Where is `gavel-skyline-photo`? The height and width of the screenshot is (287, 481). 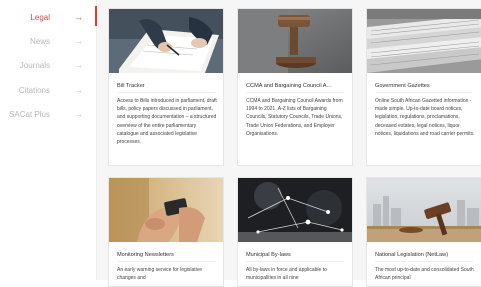
gavel-skyline-photo is located at coordinates (424, 210).